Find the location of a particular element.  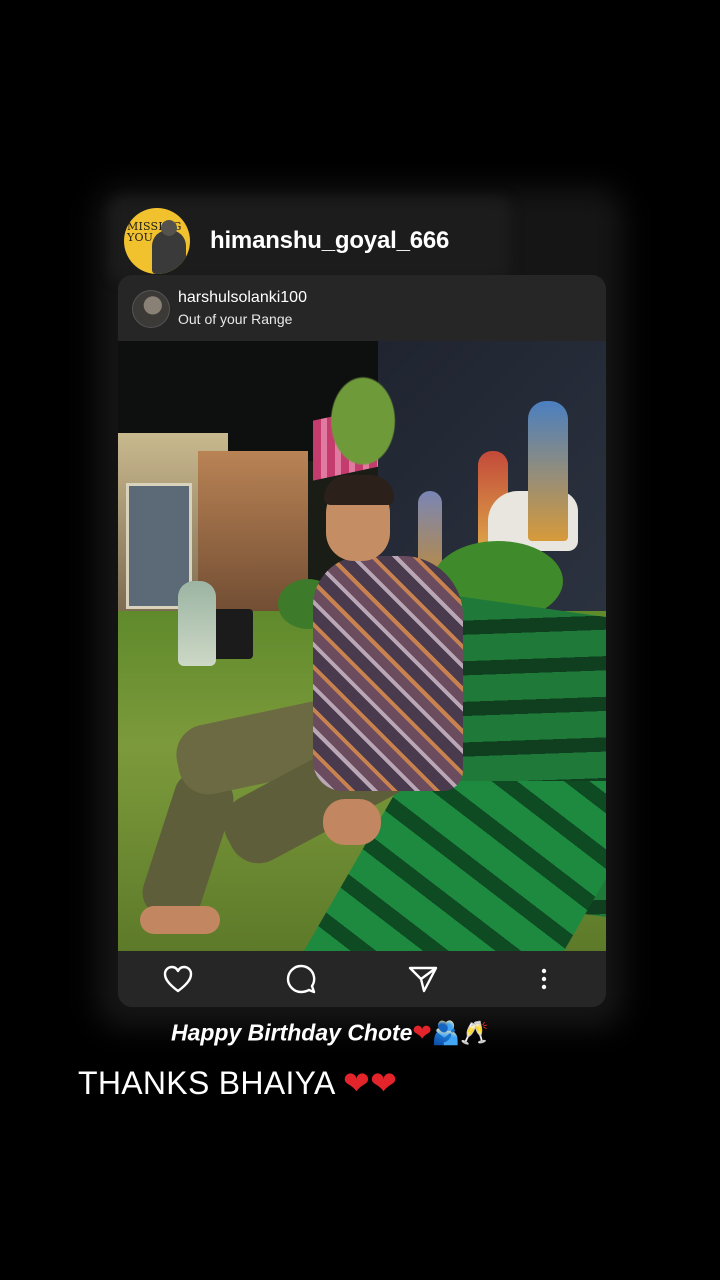

reply-hearts: ❤❤ is located at coordinates (370, 1083).